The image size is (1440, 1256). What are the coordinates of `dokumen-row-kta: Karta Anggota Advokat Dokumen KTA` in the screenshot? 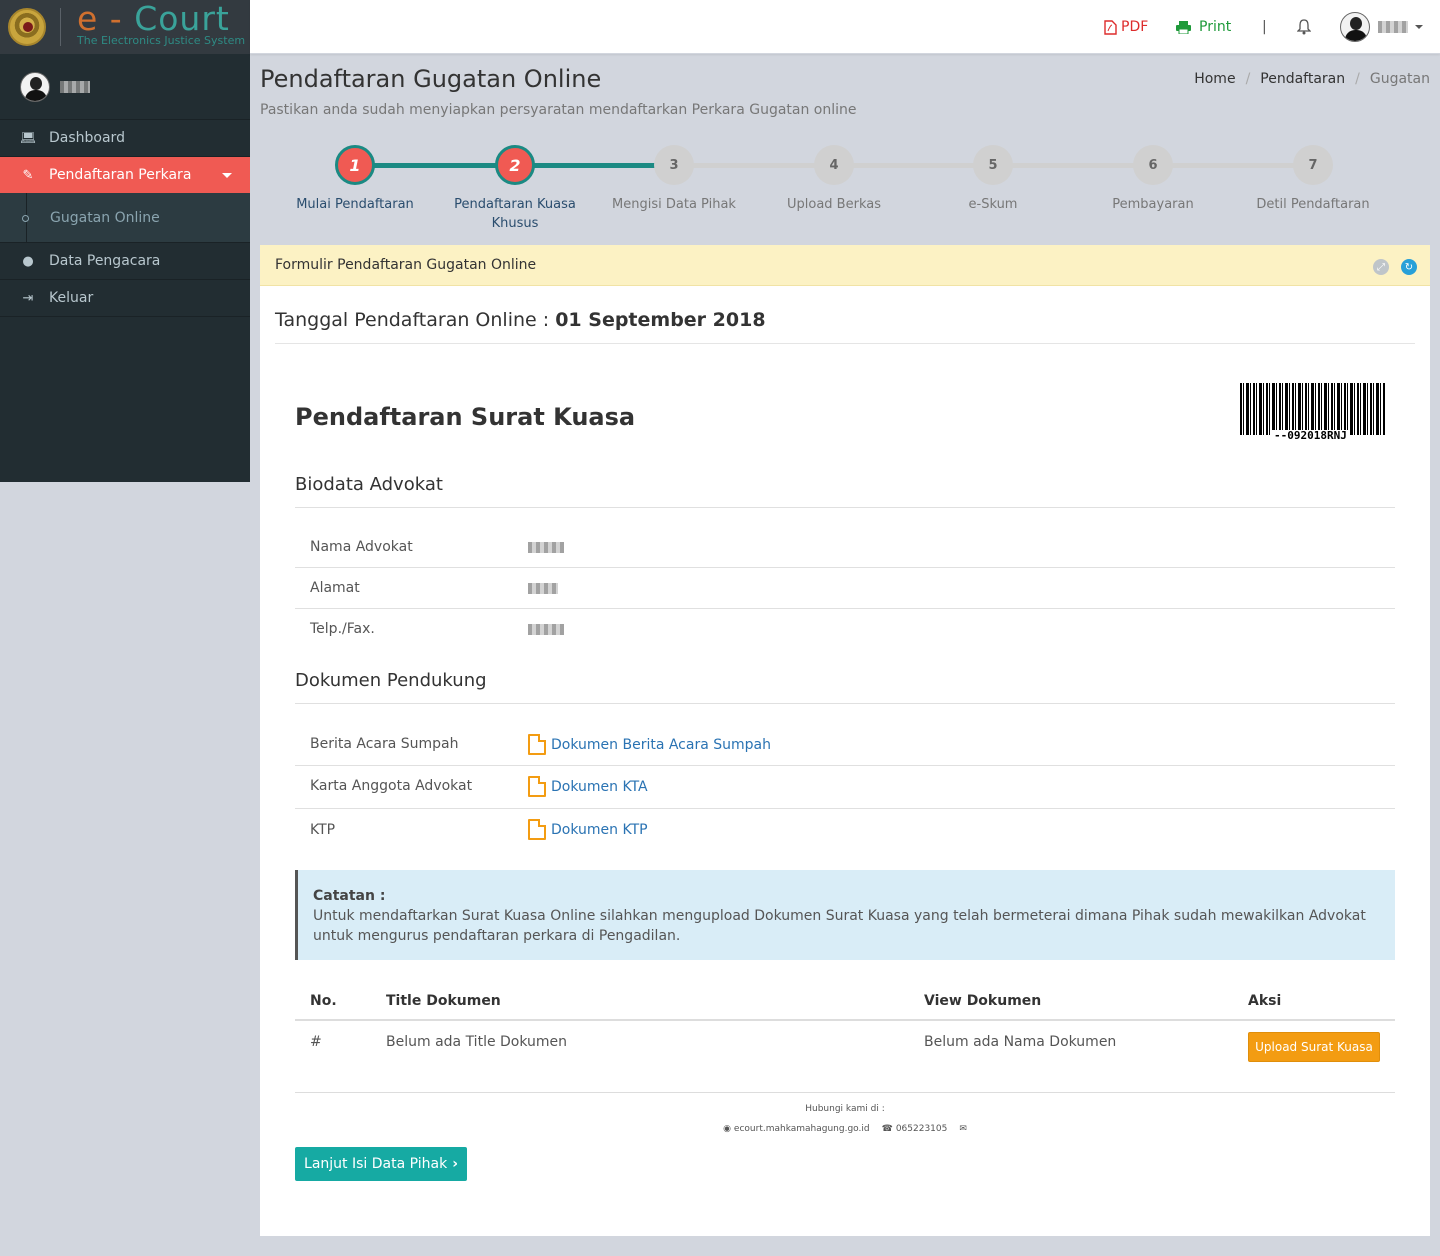 It's located at (845, 787).